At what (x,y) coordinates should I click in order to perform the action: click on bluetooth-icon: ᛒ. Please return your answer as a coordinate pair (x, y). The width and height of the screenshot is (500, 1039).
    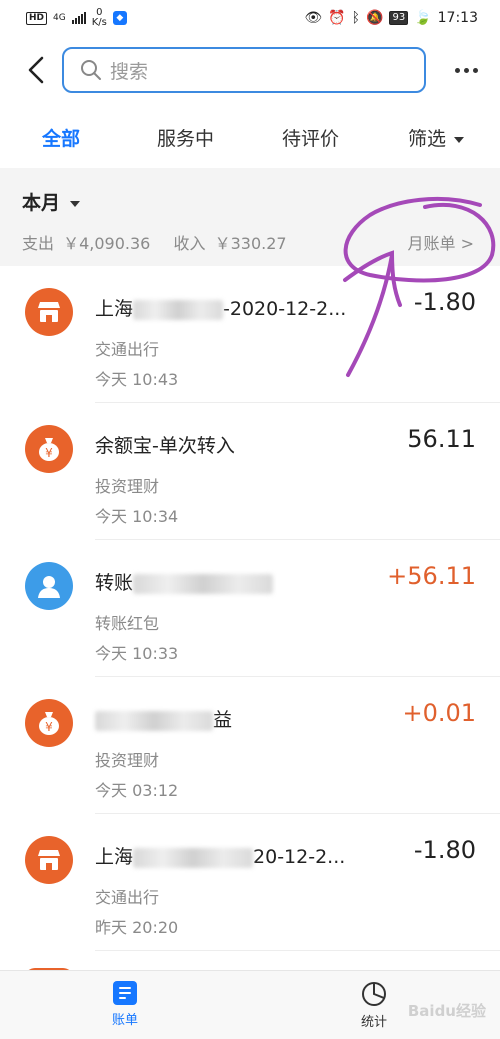
    Looking at the image, I should click on (356, 18).